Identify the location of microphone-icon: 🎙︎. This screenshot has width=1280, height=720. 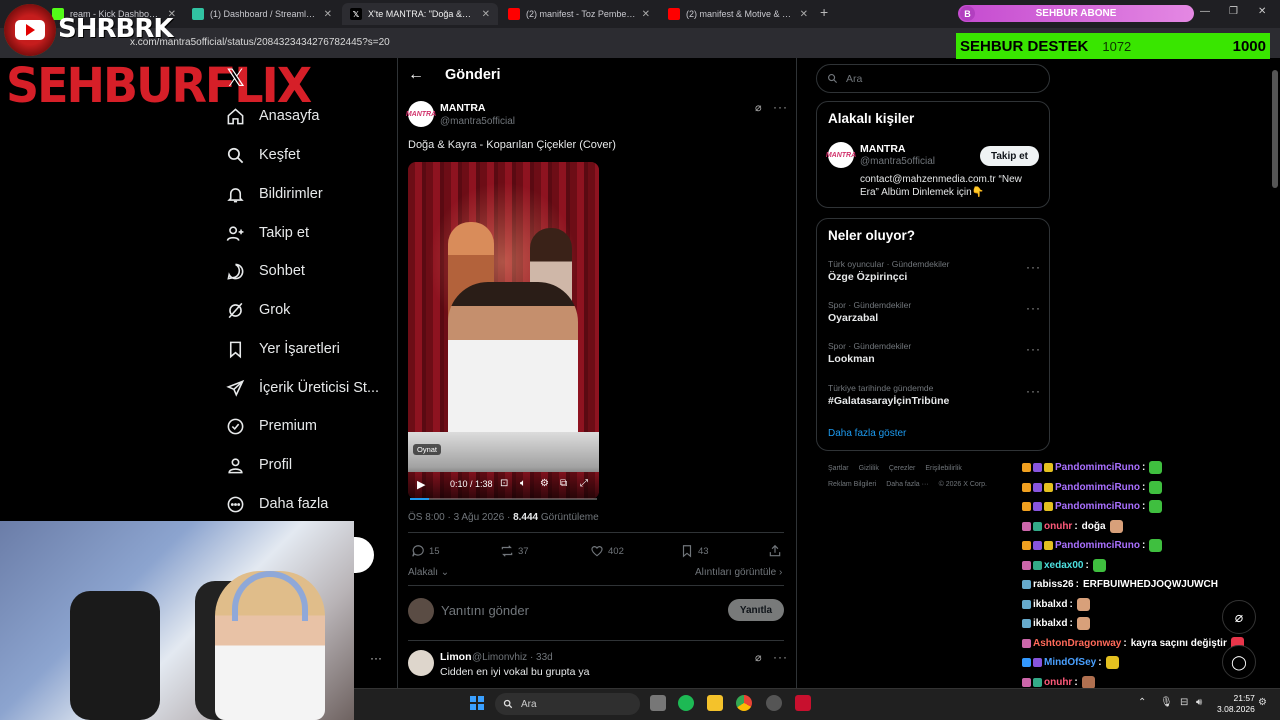
(1166, 702).